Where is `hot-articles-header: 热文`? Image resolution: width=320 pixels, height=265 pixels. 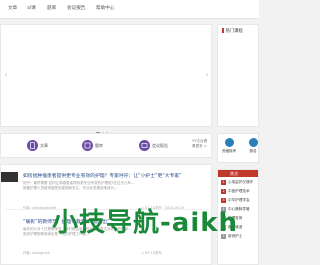 hot-articles-header: 热文 is located at coordinates (238, 173).